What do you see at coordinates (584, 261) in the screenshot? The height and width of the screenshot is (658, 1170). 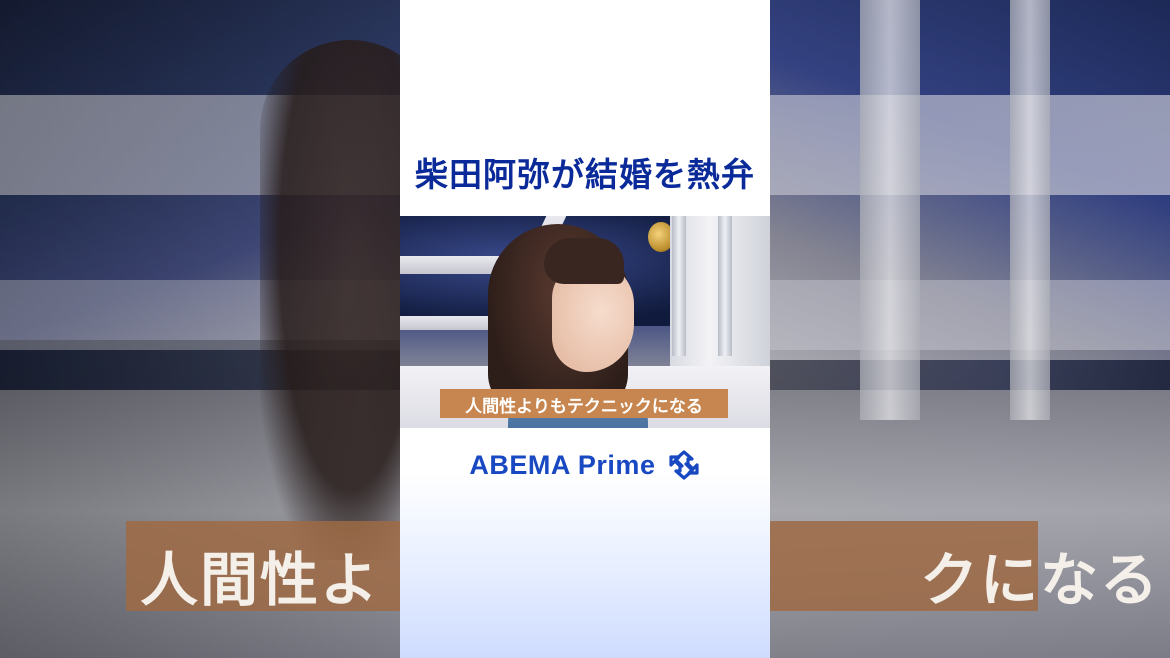 I see `speaker-bangs` at bounding box center [584, 261].